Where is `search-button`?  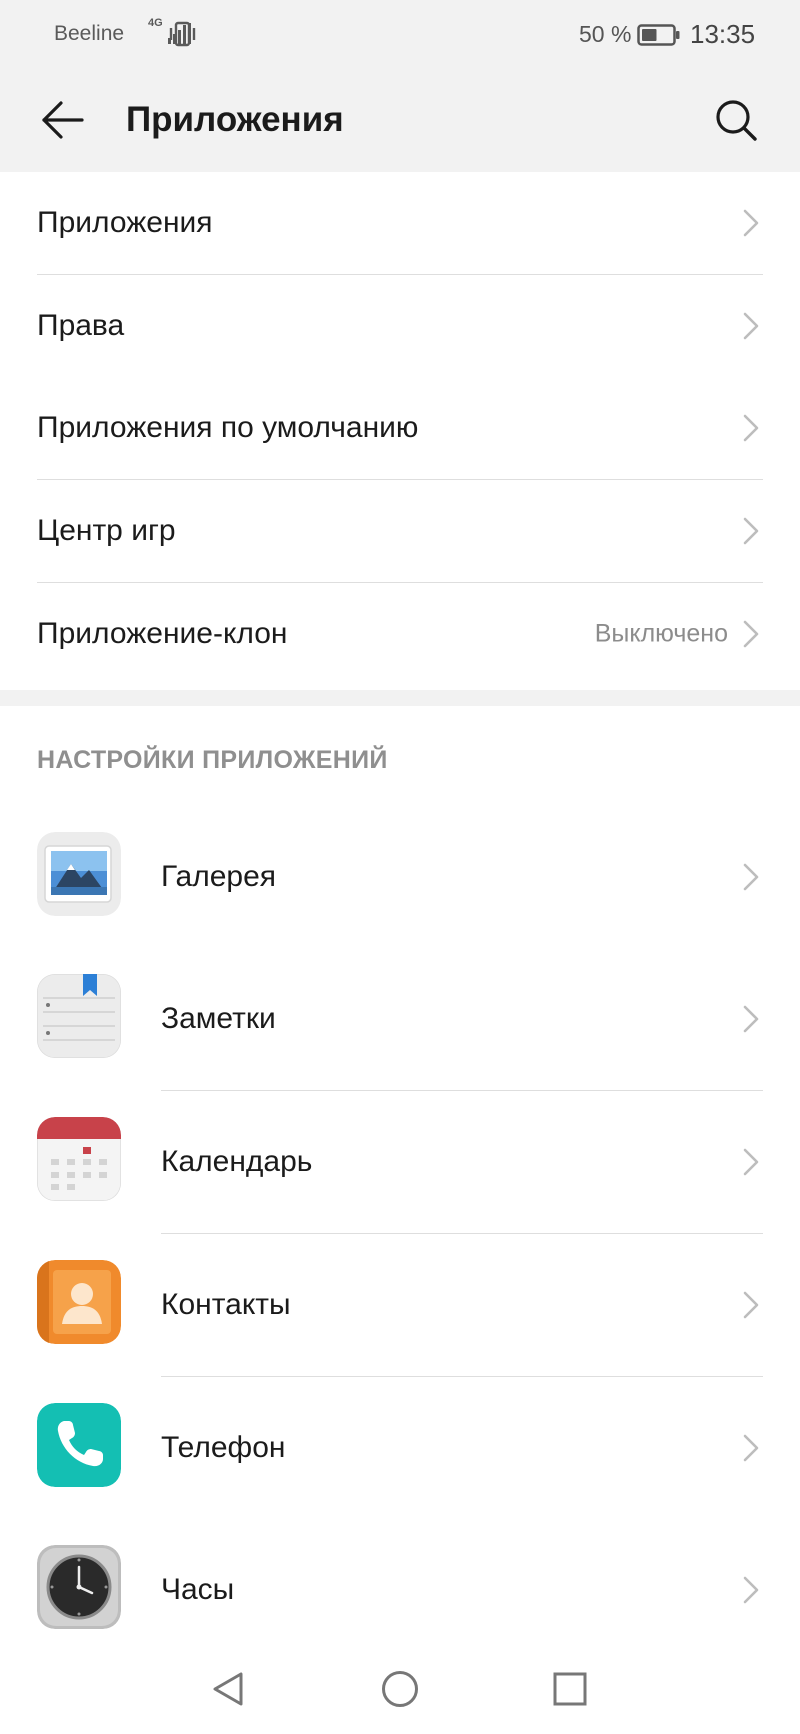 search-button is located at coordinates (736, 120).